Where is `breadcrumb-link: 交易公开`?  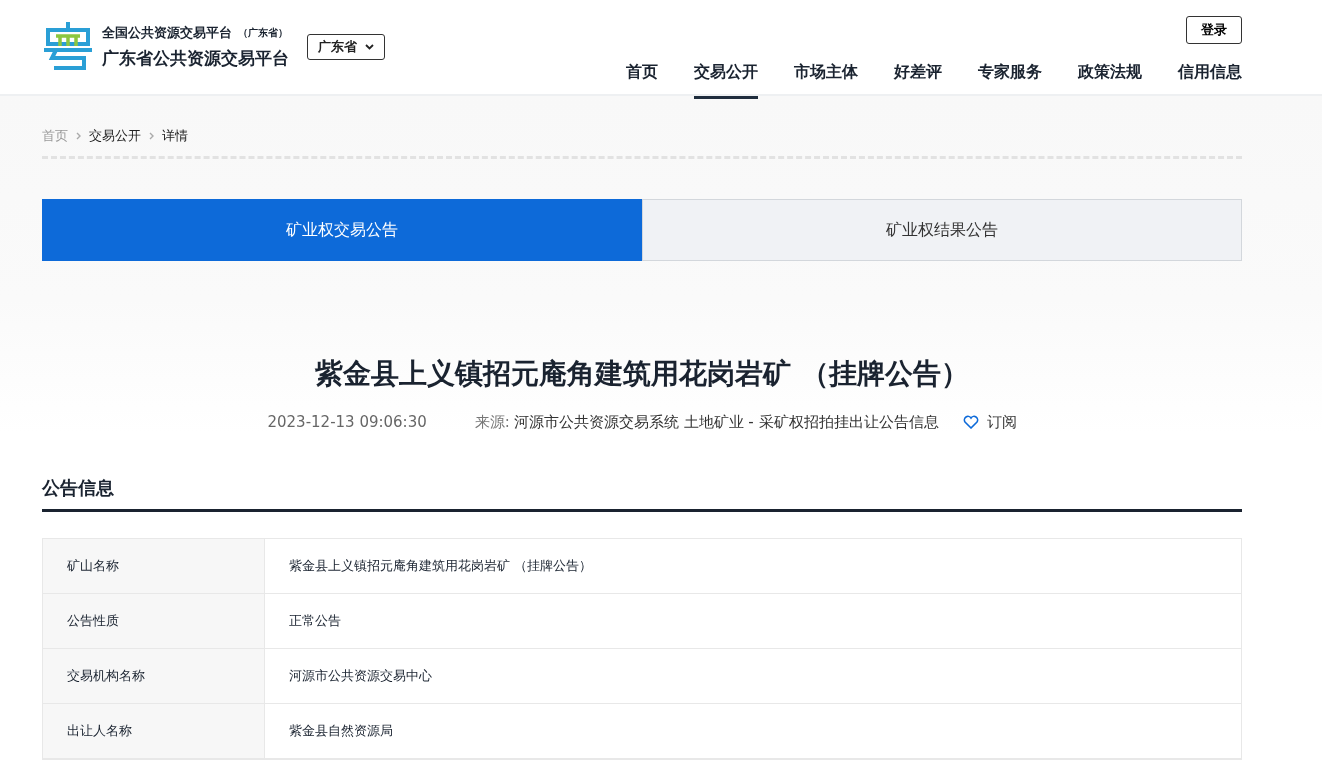
breadcrumb-link: 交易公开 is located at coordinates (115, 136).